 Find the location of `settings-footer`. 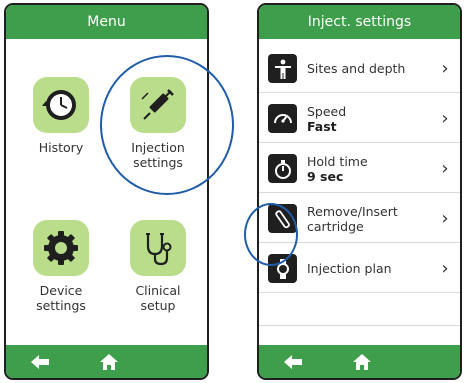

settings-footer is located at coordinates (359, 361).